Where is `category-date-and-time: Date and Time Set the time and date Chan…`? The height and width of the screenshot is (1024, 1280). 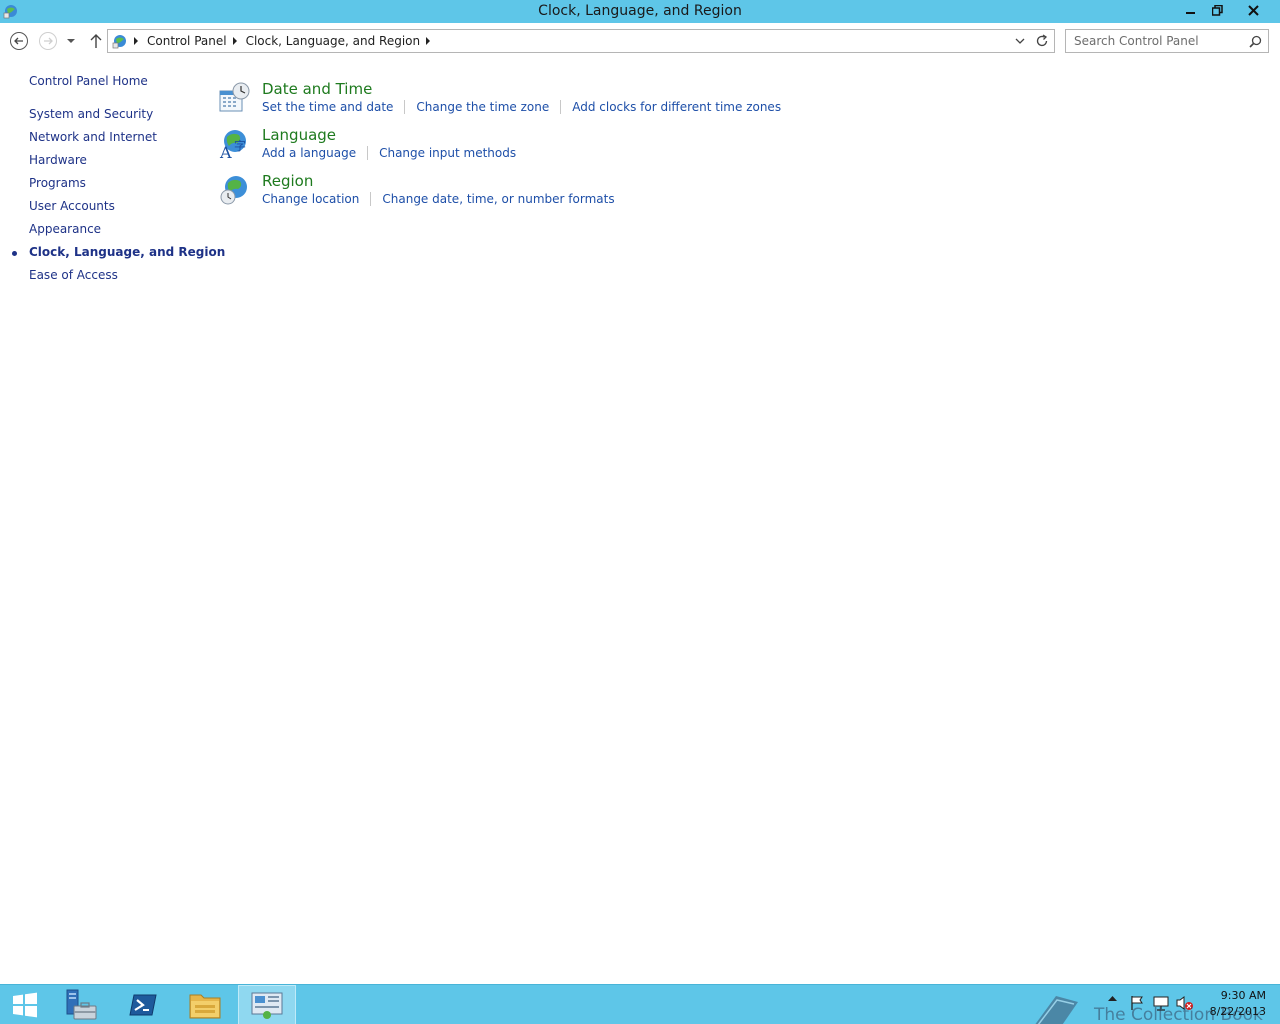
category-date-and-time: Date and Time Set the time and date Chan… is located at coordinates (668, 100).